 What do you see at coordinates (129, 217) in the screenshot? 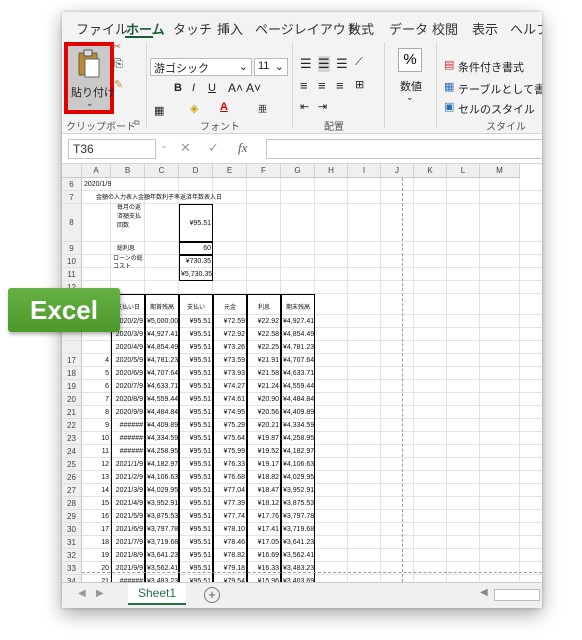
I see `cell-label: 毎月の返済額支払回数` at bounding box center [129, 217].